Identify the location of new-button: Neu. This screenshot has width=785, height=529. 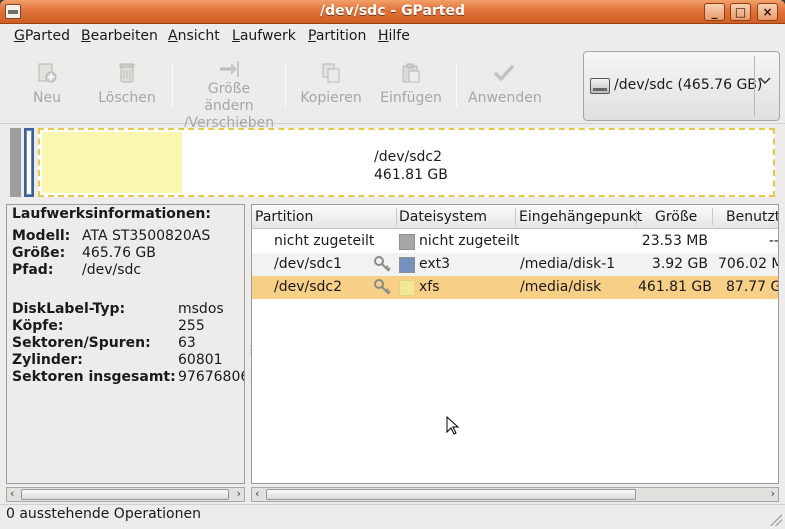
(47, 85).